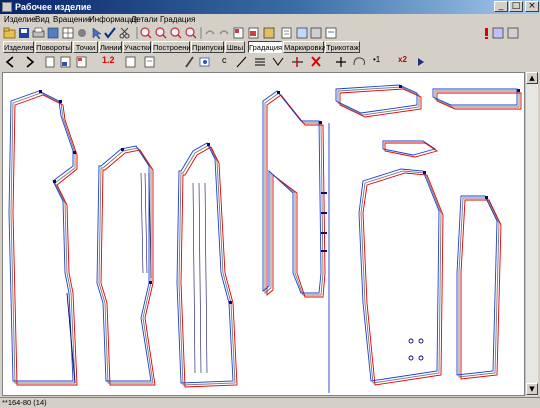 The width and height of the screenshot is (540, 408). Describe the element at coordinates (42, 19) in the screenshot. I see `menu-item-view: Вид` at that location.